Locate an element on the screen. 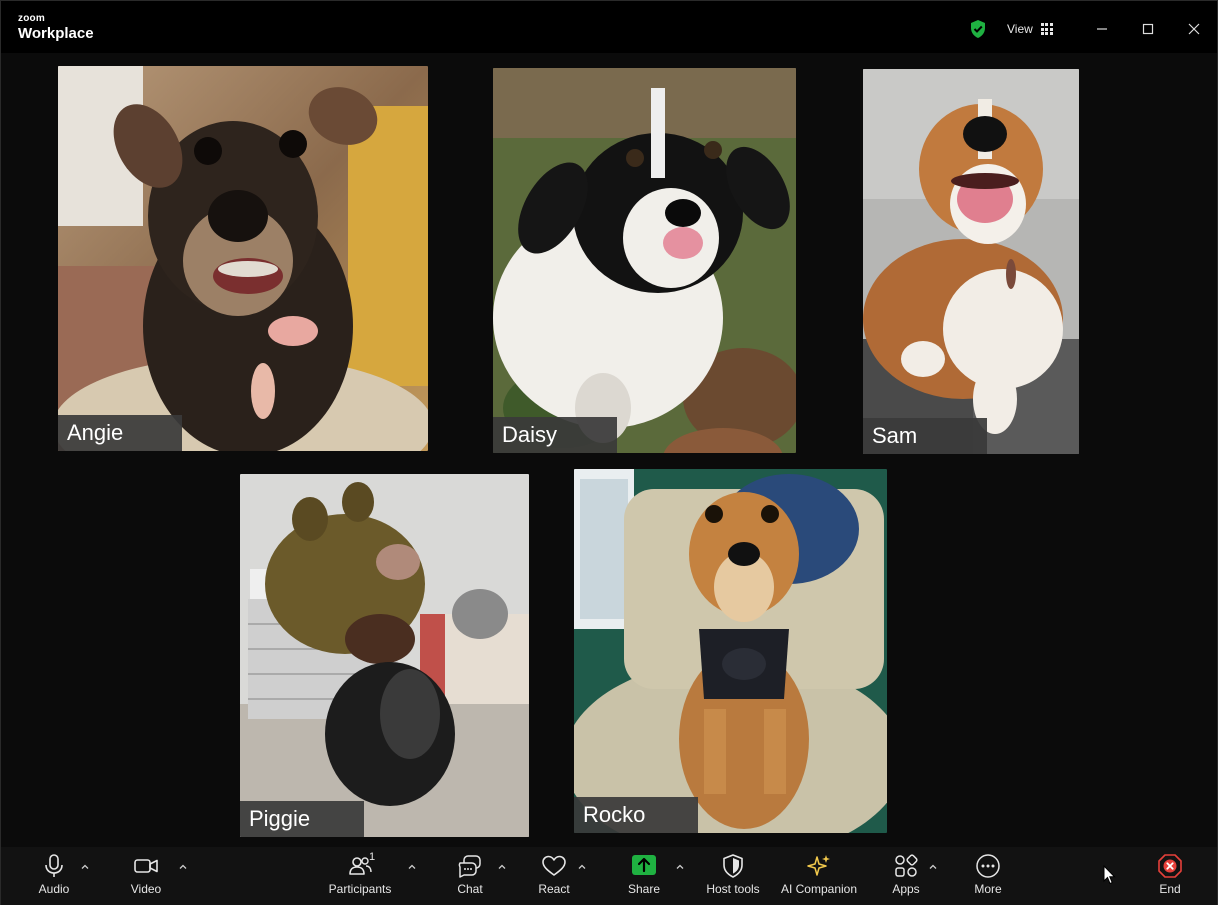  apps-label: Apps is located at coordinates (906, 889).